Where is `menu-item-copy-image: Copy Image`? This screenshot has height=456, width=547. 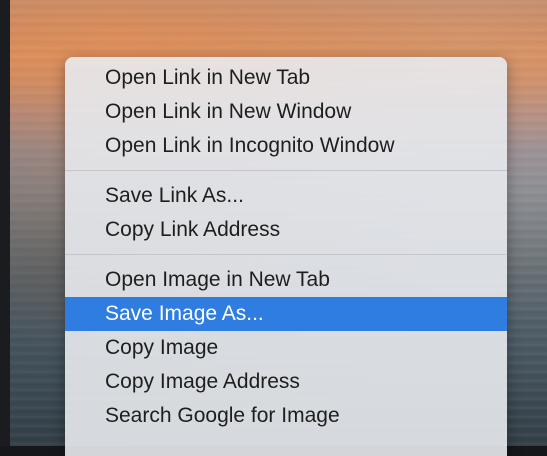
menu-item-copy-image: Copy Image is located at coordinates (286, 348).